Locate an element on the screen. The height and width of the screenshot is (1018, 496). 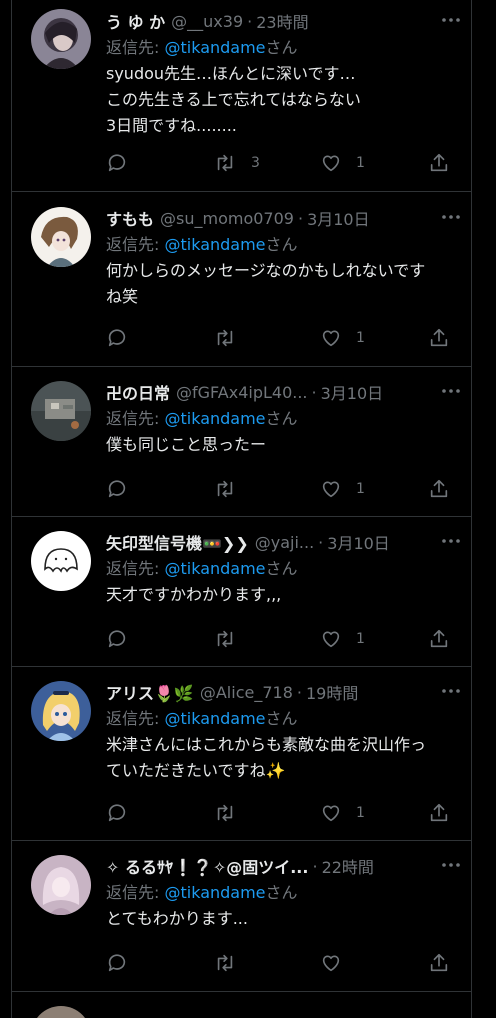
timestamp: 23時間 is located at coordinates (282, 21).